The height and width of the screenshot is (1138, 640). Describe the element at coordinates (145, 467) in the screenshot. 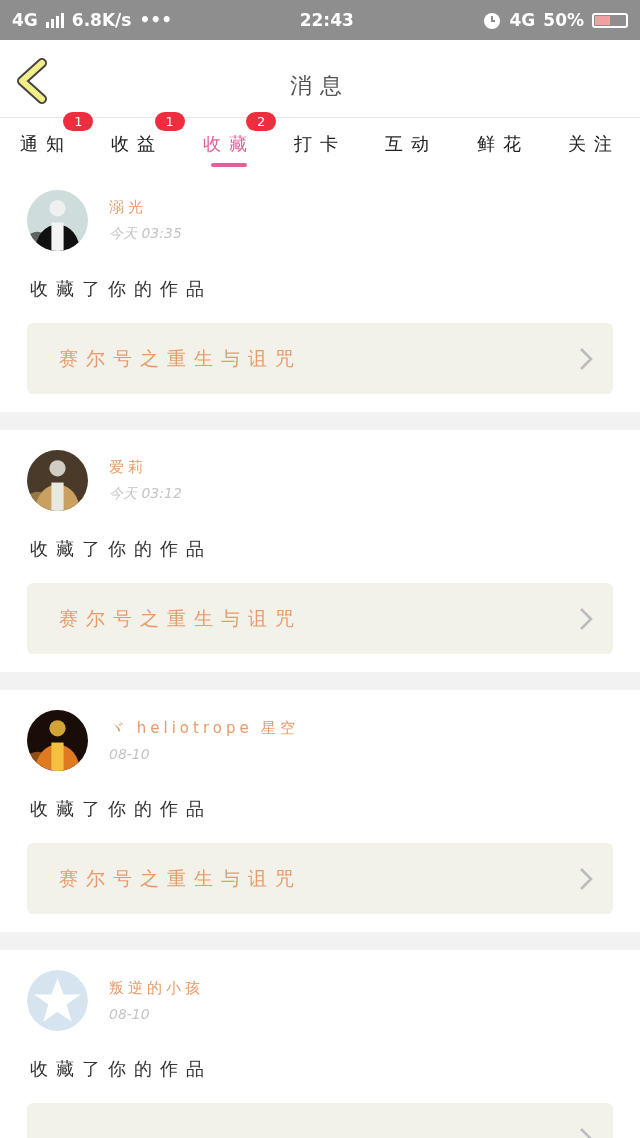

I see `user-name: 爱莉` at that location.